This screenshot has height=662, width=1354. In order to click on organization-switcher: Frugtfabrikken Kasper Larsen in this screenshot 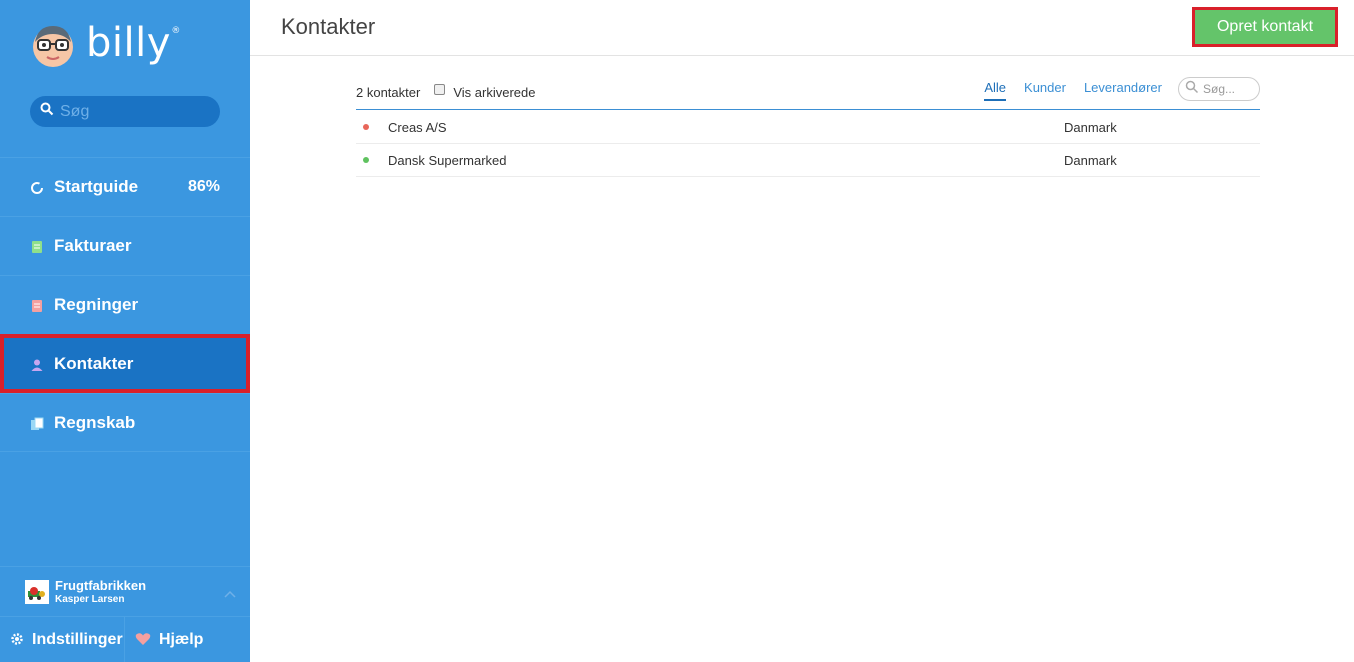, I will do `click(125, 591)`.